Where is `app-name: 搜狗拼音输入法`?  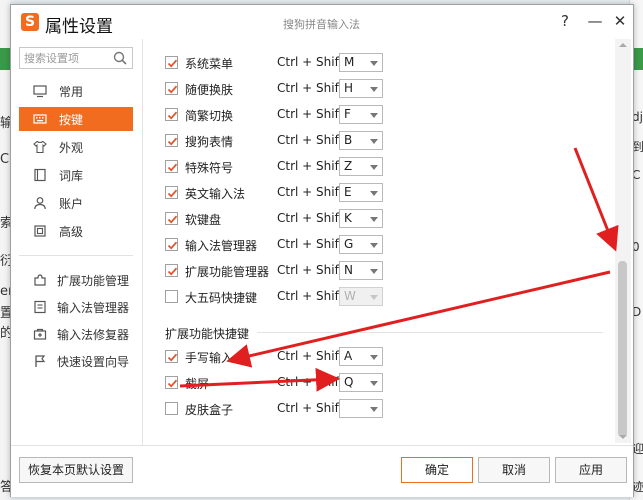
app-name: 搜狗拼音输入法 is located at coordinates (321, 24).